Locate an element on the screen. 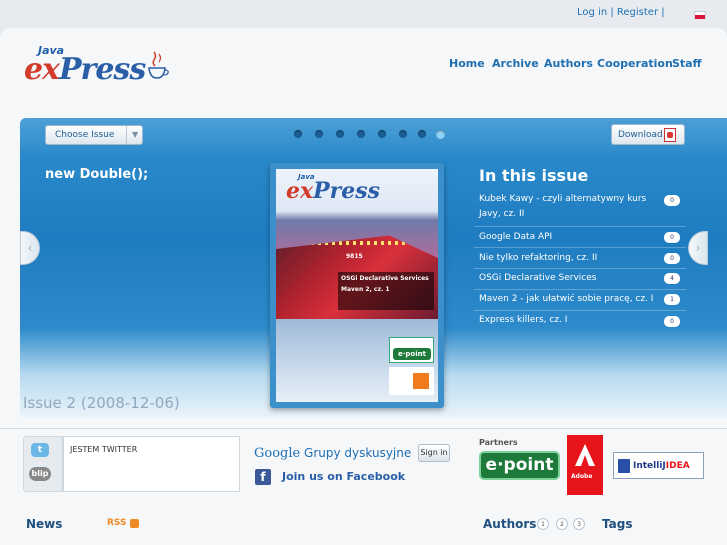 This screenshot has width=727, height=545. authors-heading: Authors is located at coordinates (510, 524).